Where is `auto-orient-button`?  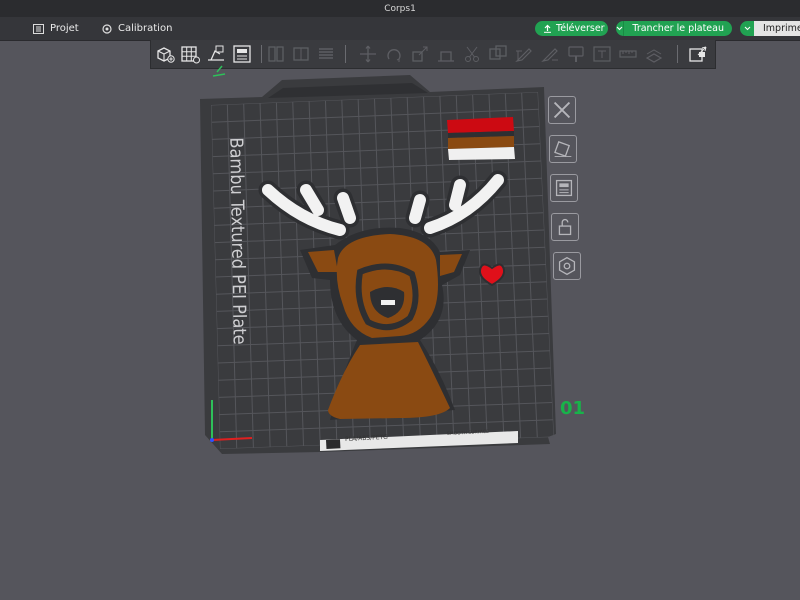
auto-orient-button is located at coordinates (563, 149).